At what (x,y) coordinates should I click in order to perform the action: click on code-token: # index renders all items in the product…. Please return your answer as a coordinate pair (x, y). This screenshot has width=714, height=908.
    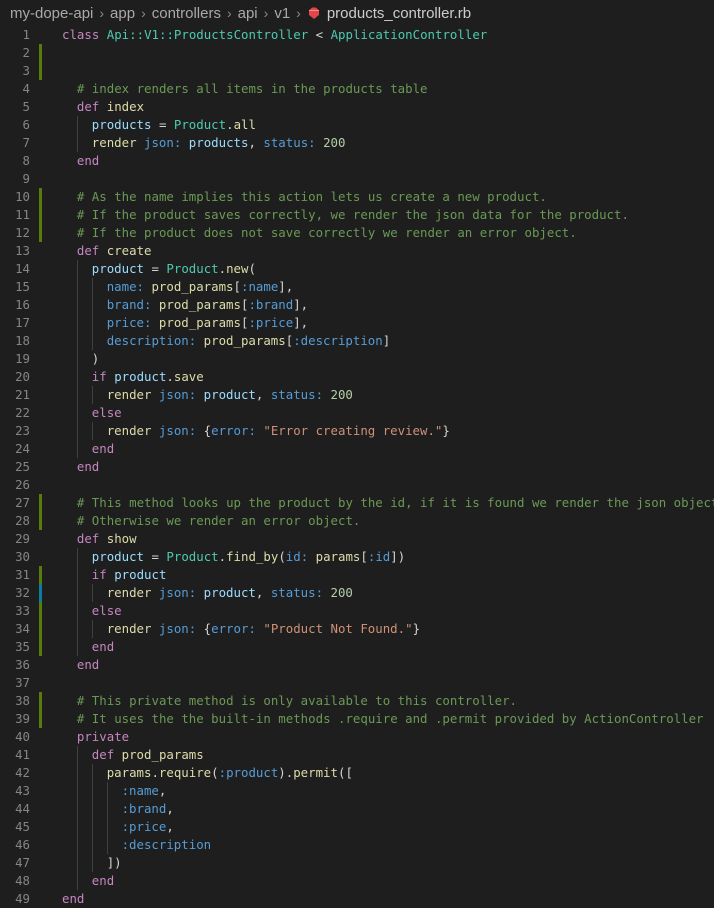
    Looking at the image, I should click on (252, 88).